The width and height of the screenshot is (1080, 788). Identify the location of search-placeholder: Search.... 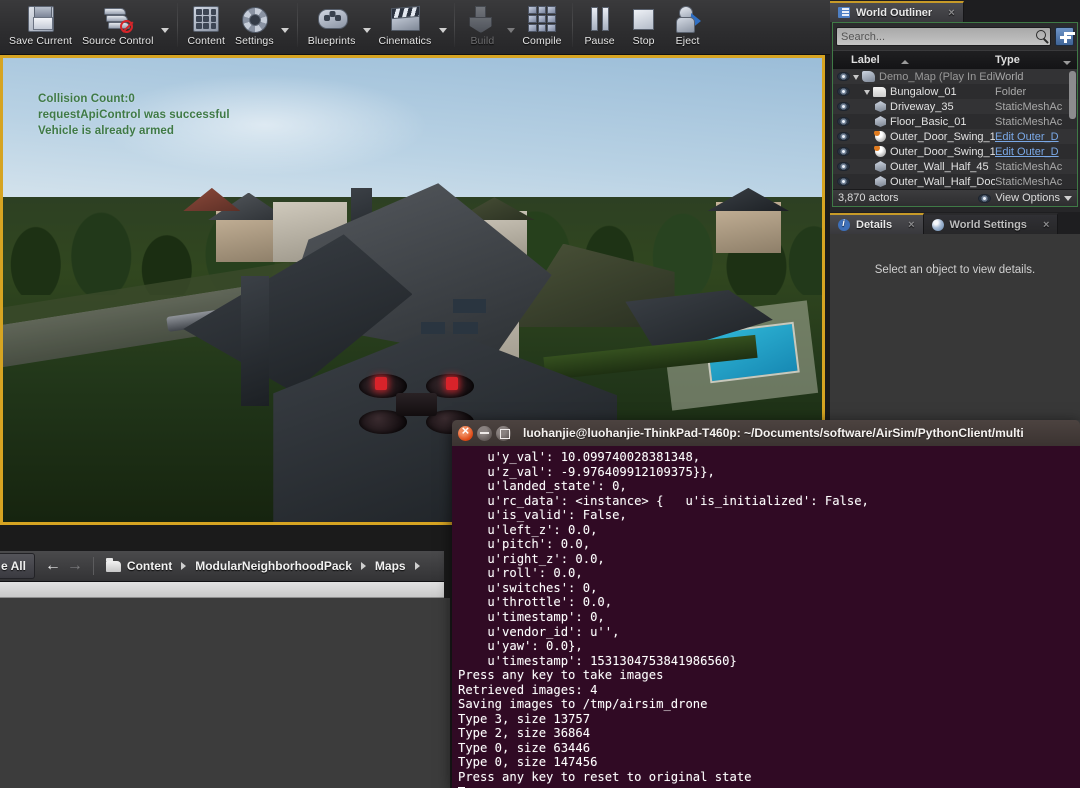
(863, 36).